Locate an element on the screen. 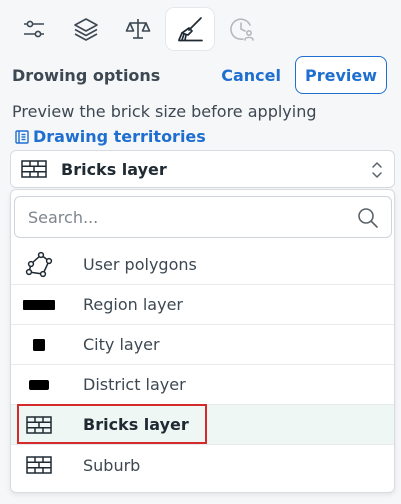  select-value: Bricks layer is located at coordinates (114, 169).